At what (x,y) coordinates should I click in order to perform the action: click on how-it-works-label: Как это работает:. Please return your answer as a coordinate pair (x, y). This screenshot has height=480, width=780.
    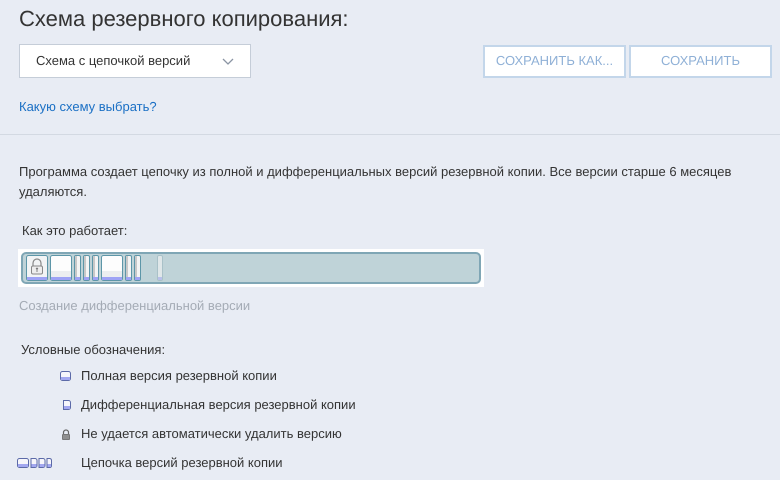
    Looking at the image, I should click on (75, 231).